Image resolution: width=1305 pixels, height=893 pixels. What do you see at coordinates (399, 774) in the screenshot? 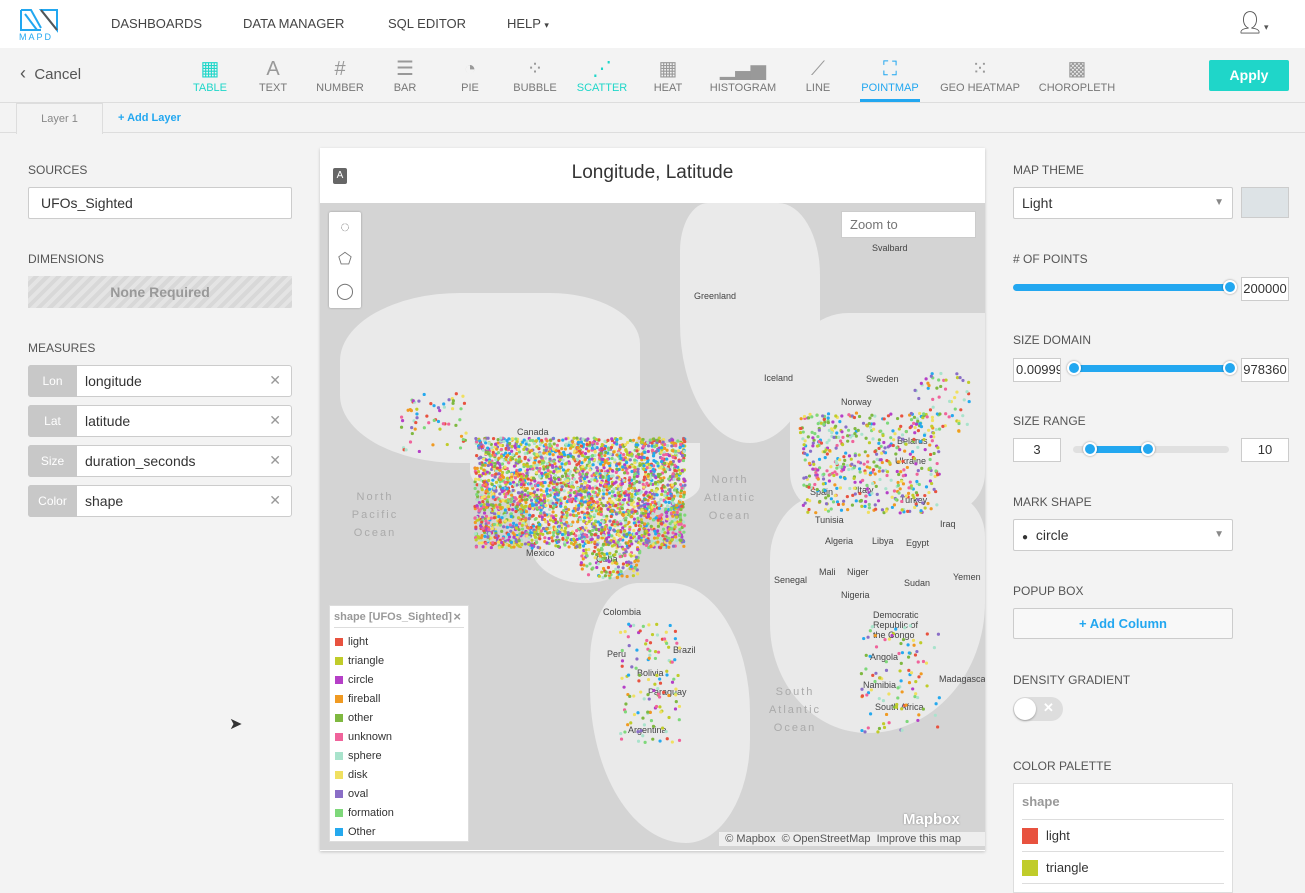
I see `legend-item: disk` at bounding box center [399, 774].